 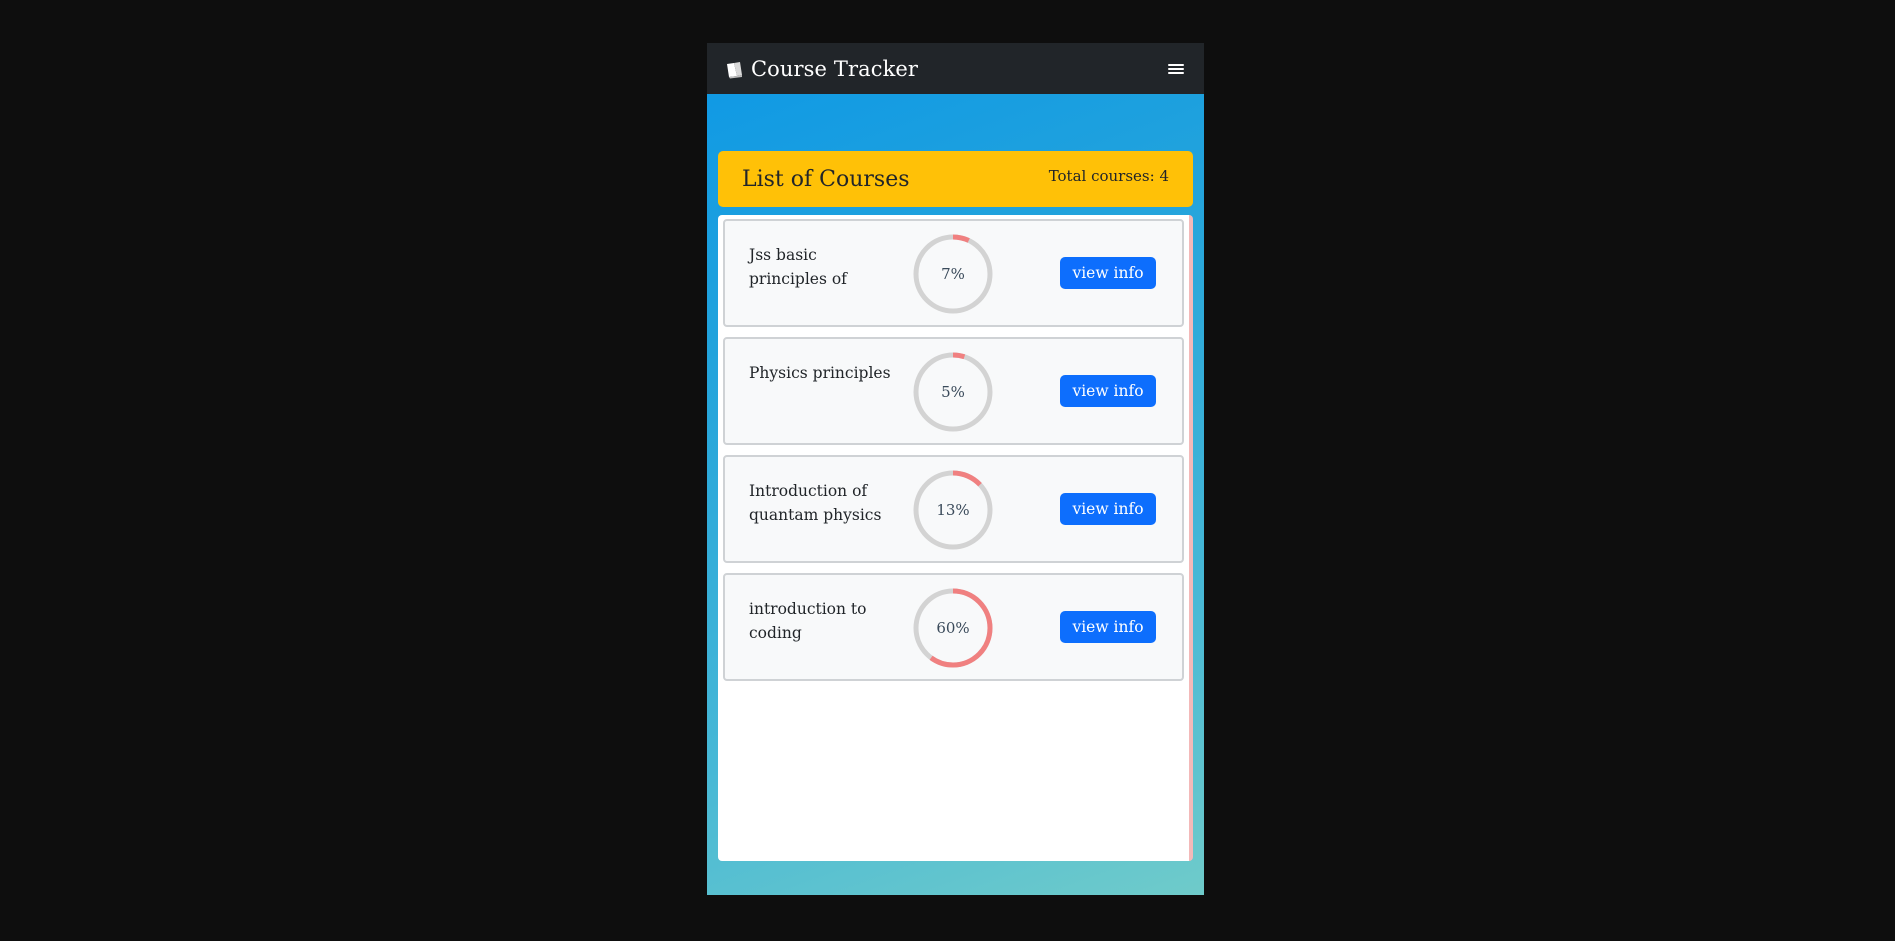 What do you see at coordinates (735, 70) in the screenshot?
I see `book-icon` at bounding box center [735, 70].